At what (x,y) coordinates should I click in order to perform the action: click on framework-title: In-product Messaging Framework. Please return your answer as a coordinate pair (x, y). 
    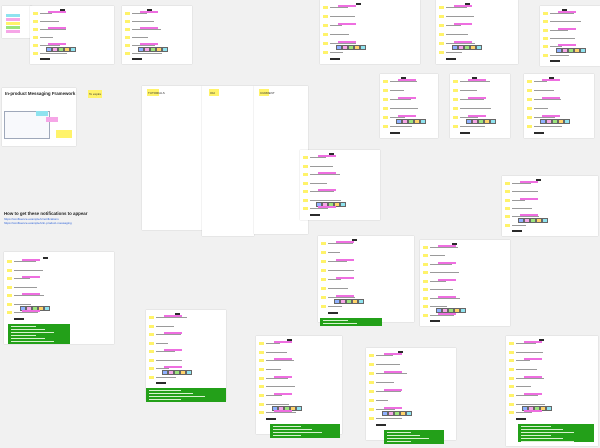
    Looking at the image, I should click on (40, 93).